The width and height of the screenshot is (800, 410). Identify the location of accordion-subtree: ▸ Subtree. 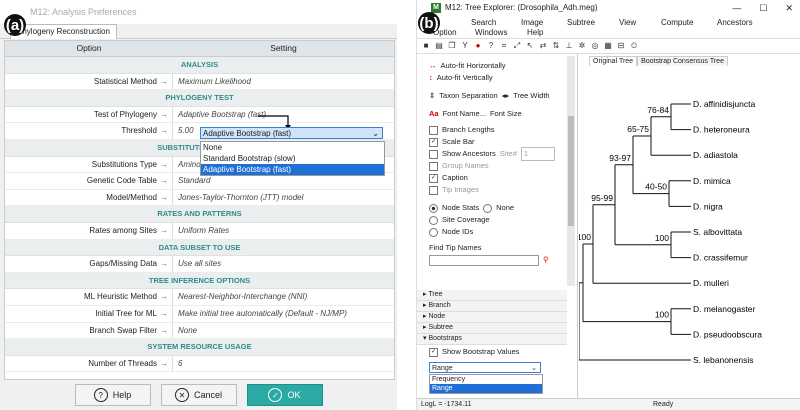
(492, 328).